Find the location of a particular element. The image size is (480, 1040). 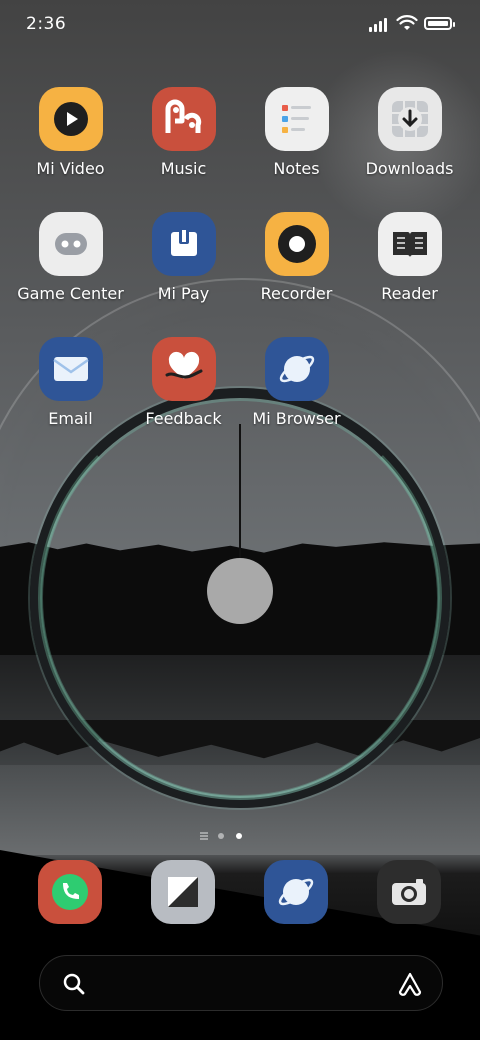

app-label: Notes is located at coordinates (296, 168).